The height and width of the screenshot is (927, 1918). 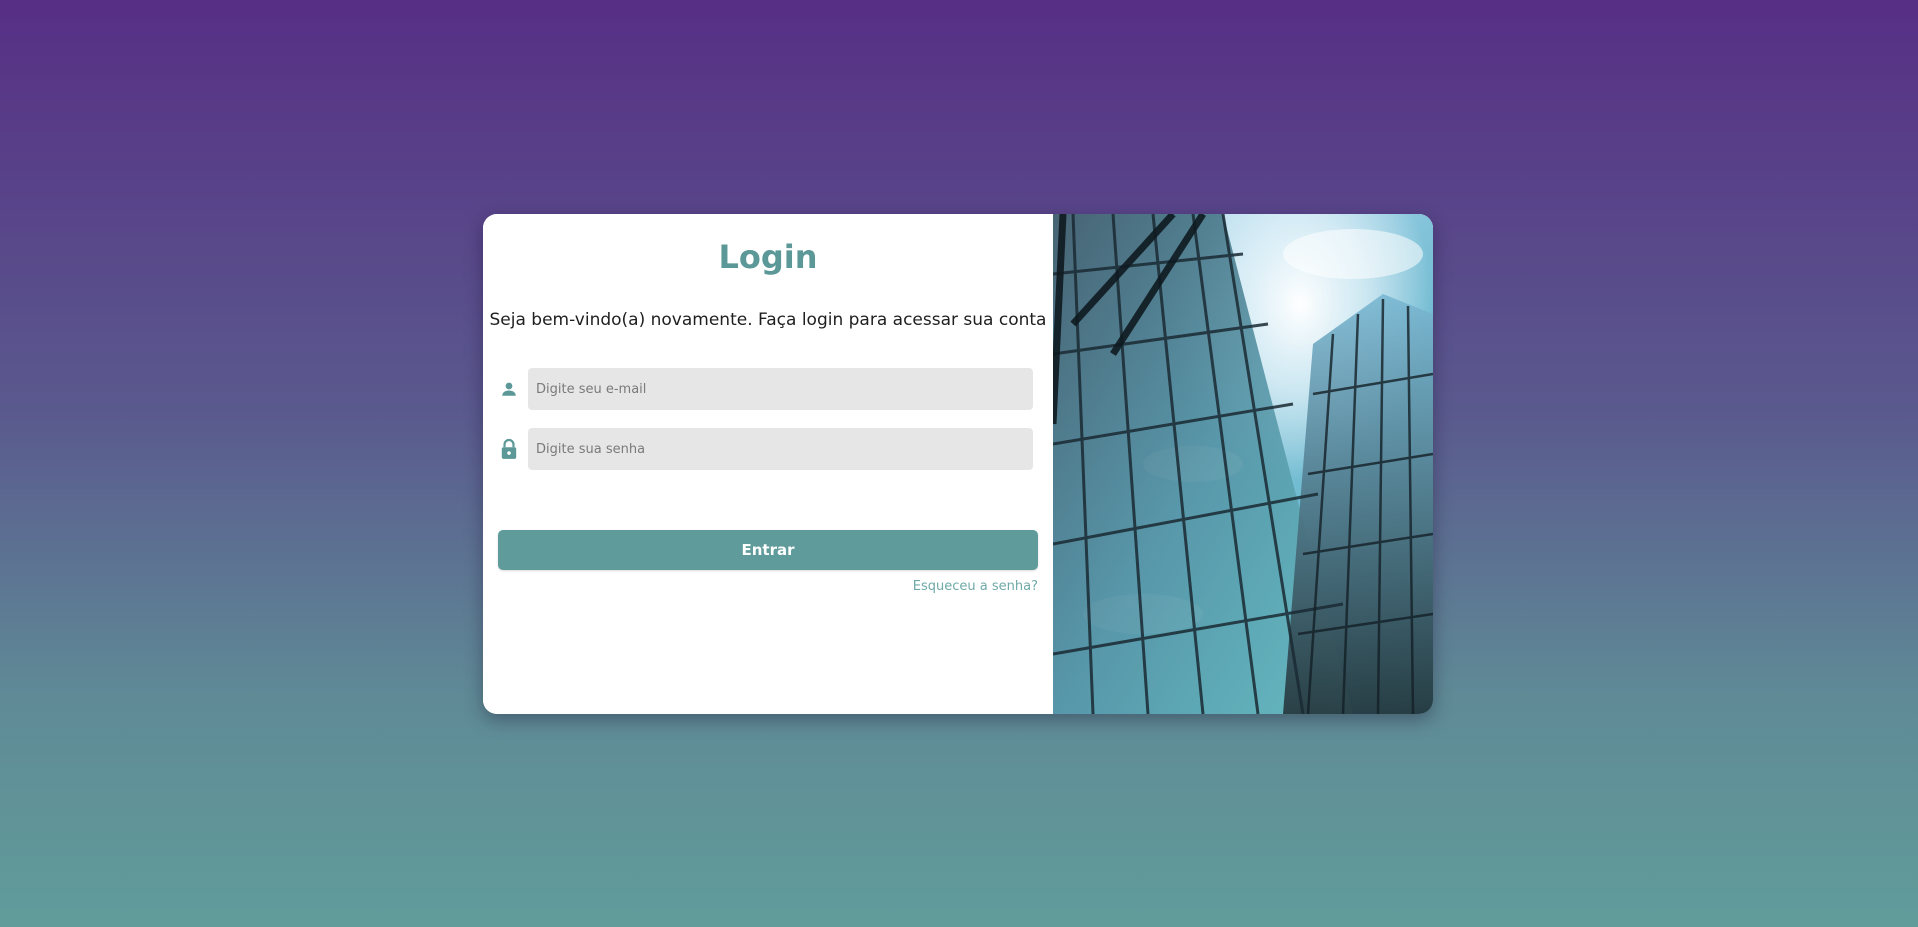 I want to click on skyscraper-illustration, so click(x=1243, y=464).